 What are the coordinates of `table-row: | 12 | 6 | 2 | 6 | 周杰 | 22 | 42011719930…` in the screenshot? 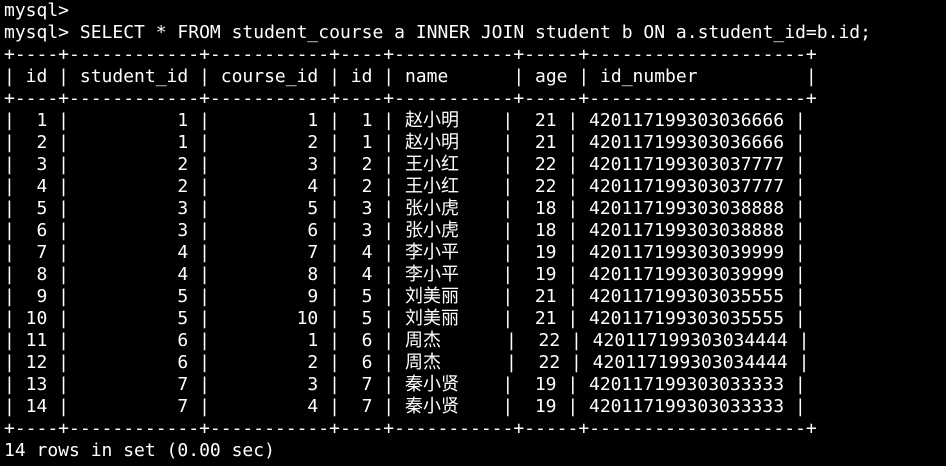 It's located at (407, 362).